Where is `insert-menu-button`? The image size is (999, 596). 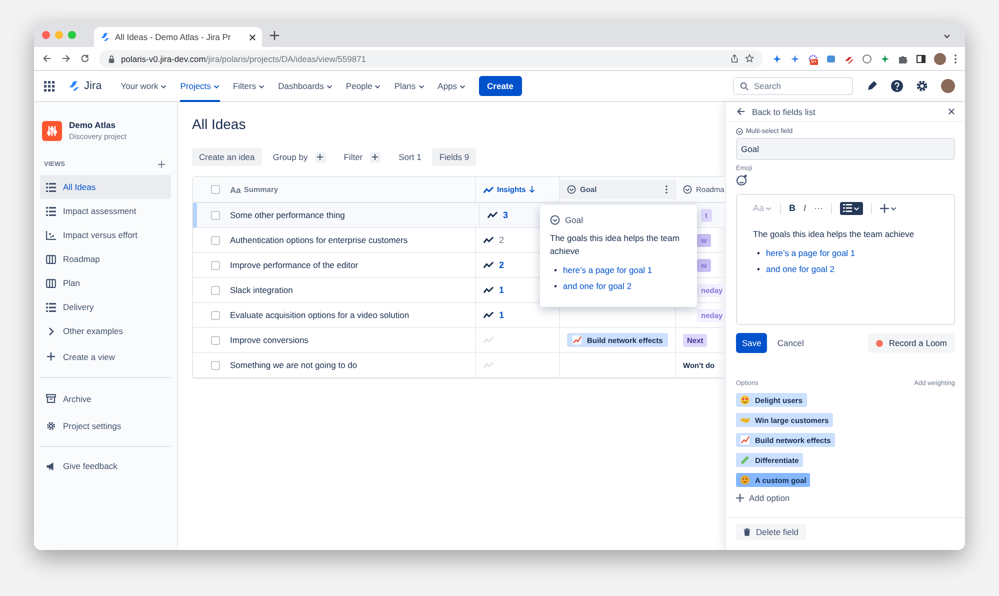
insert-menu-button is located at coordinates (889, 208).